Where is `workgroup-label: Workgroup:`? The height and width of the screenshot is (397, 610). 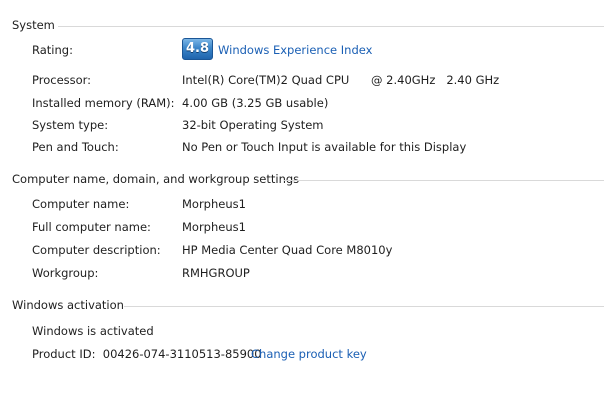 workgroup-label: Workgroup: is located at coordinates (65, 273).